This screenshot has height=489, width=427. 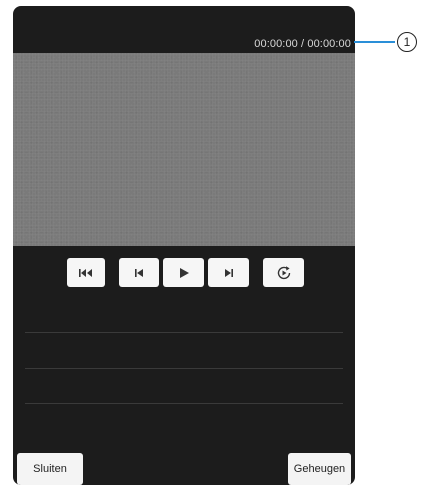 What do you see at coordinates (374, 42) in the screenshot?
I see `callout-line` at bounding box center [374, 42].